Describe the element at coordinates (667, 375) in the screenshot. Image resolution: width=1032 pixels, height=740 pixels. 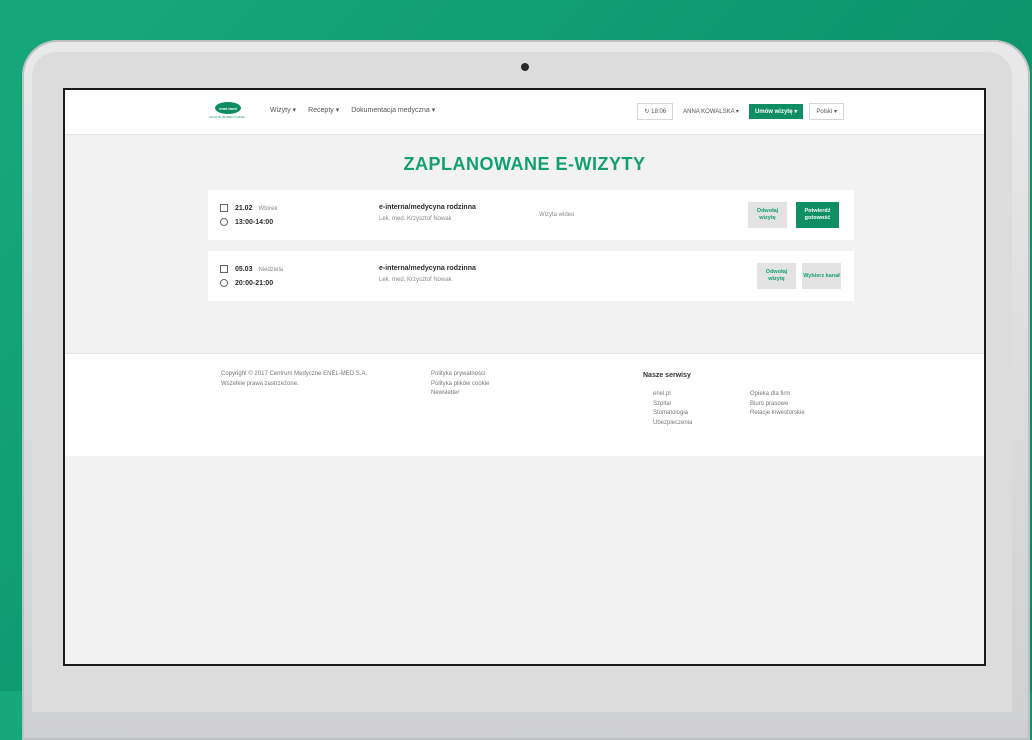
I see `services-title: Nasze serwisy` at that location.